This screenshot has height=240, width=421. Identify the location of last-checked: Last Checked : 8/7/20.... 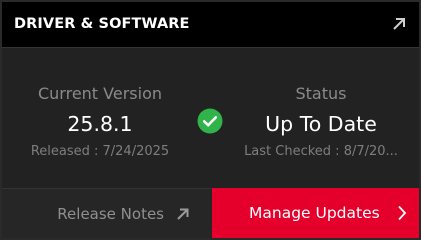
(321, 151).